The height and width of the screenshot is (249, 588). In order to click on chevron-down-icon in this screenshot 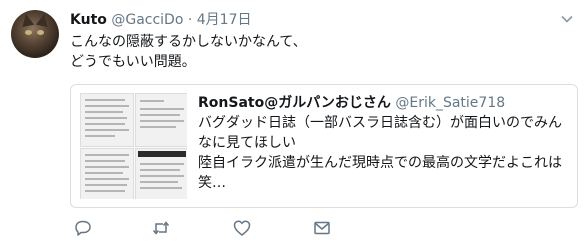, I will do `click(567, 19)`.